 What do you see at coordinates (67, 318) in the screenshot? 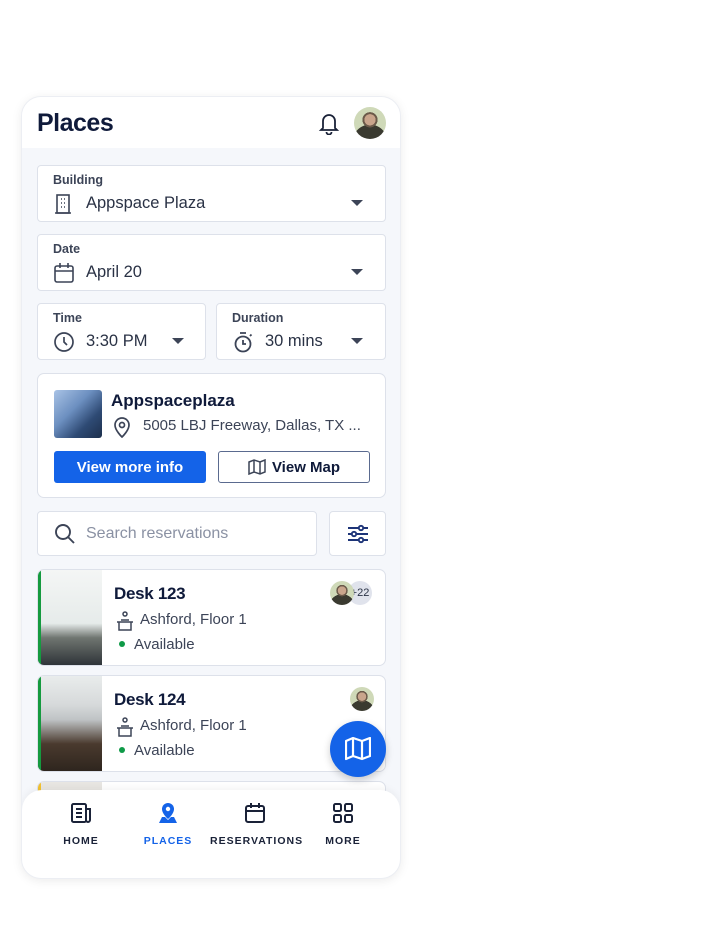
I see `time-label: Time` at bounding box center [67, 318].